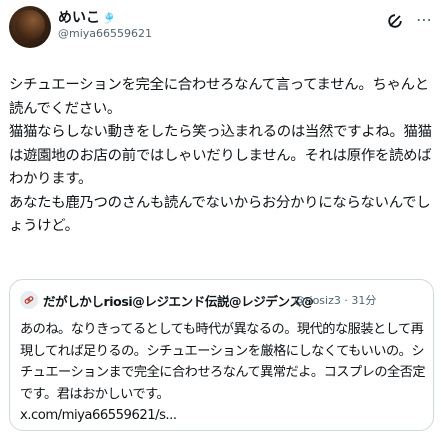 The image size is (441, 441). Describe the element at coordinates (105, 33) in the screenshot. I see `user-handle: @miya66559621` at that location.